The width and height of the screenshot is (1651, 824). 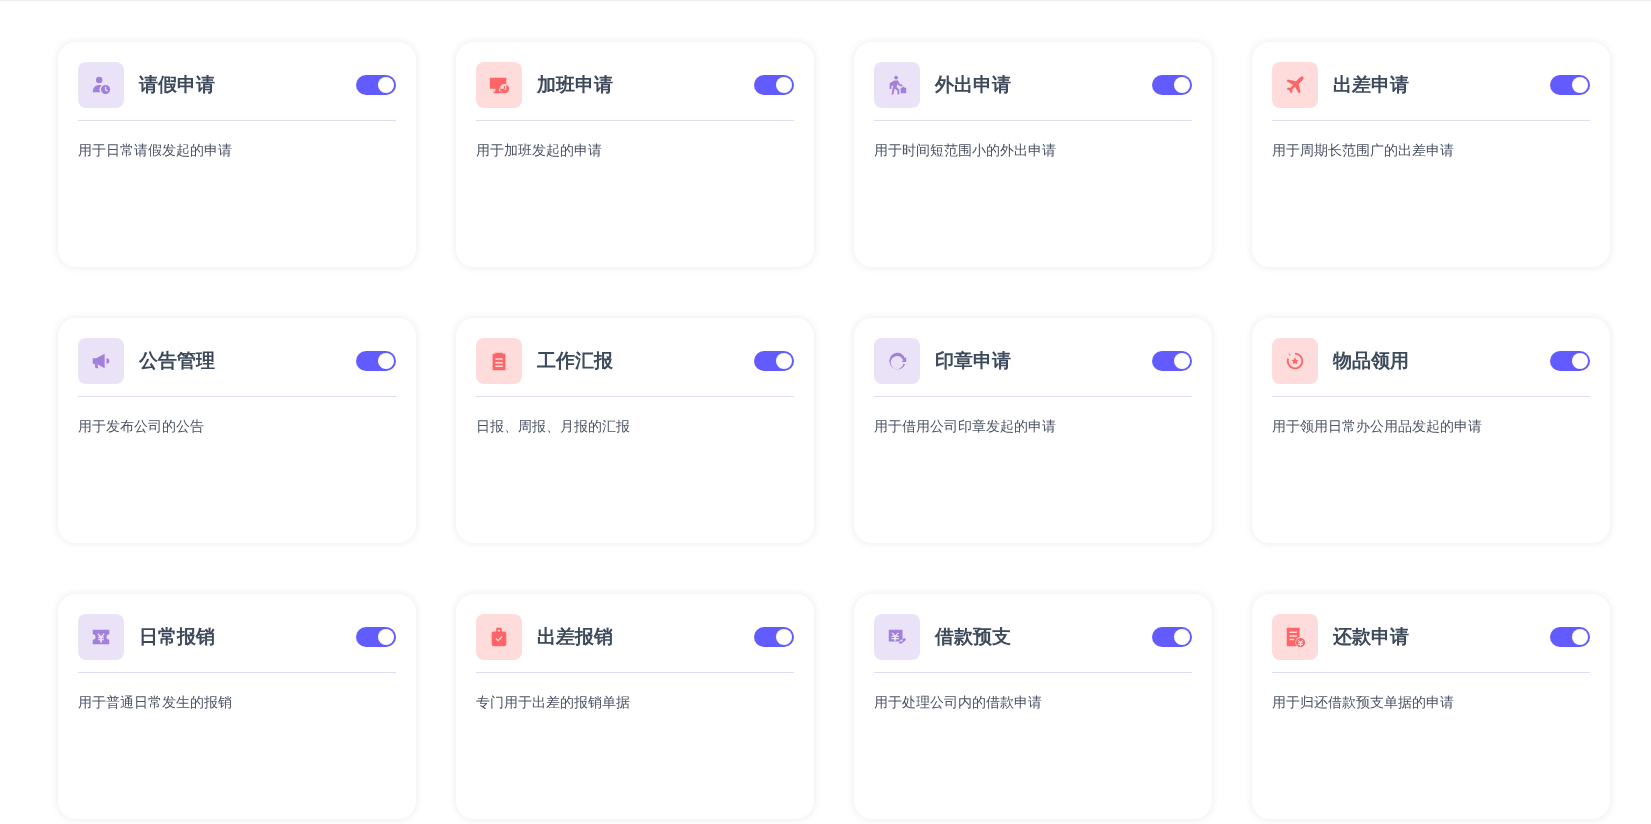 I want to click on card-description: 用于归还借款预支单据的申请, so click(x=1363, y=703).